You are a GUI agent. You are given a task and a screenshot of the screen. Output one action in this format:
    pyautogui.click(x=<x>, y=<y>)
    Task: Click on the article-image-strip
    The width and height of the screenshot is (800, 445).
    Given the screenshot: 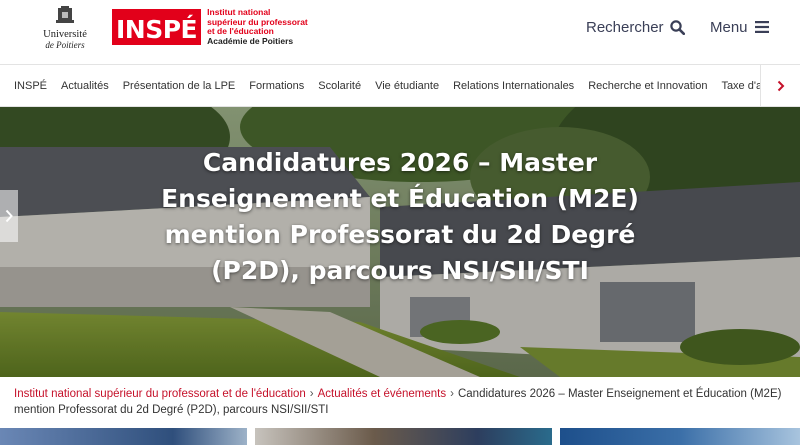 What is the action you would take?
    pyautogui.click(x=400, y=436)
    